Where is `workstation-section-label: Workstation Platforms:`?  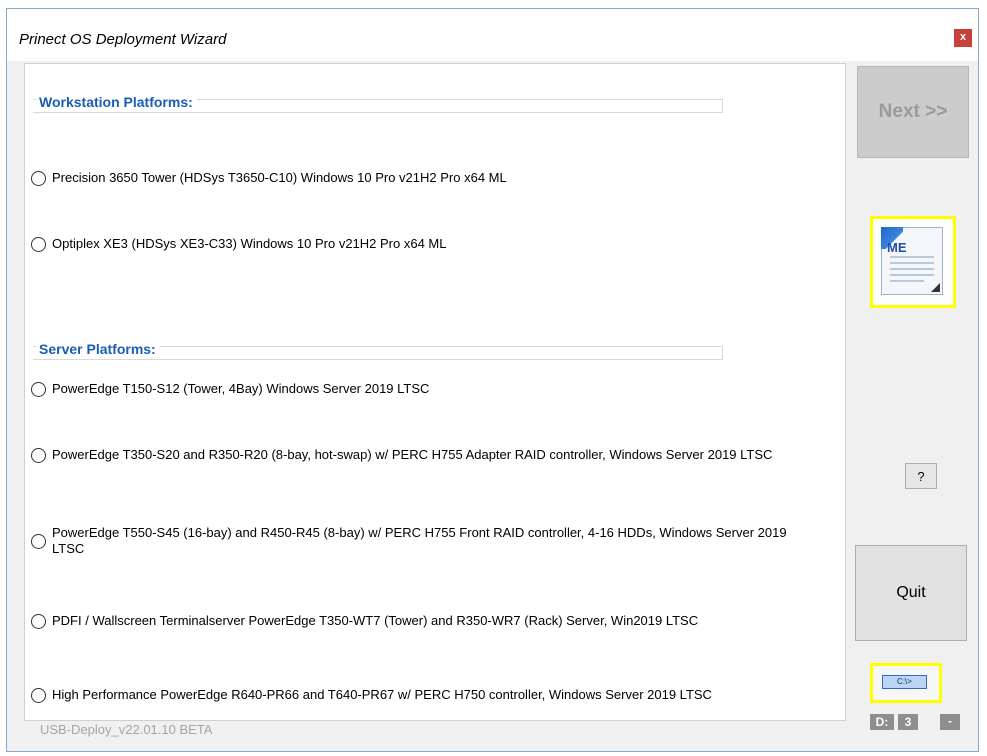 workstation-section-label: Workstation Platforms: is located at coordinates (116, 102).